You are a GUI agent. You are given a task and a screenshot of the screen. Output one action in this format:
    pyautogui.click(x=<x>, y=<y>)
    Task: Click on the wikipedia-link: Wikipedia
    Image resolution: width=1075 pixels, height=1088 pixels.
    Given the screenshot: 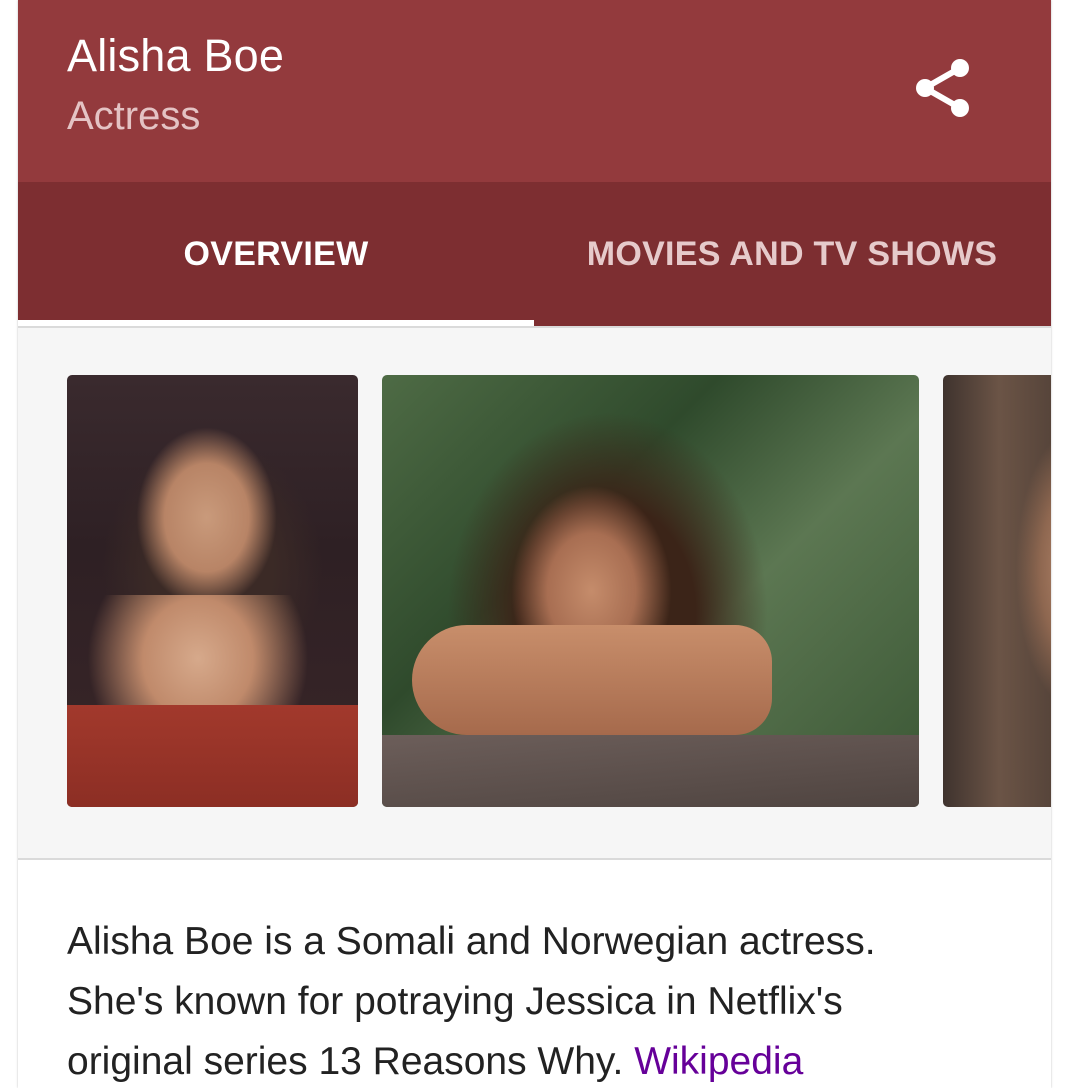 What is the action you would take?
    pyautogui.click(x=718, y=1061)
    